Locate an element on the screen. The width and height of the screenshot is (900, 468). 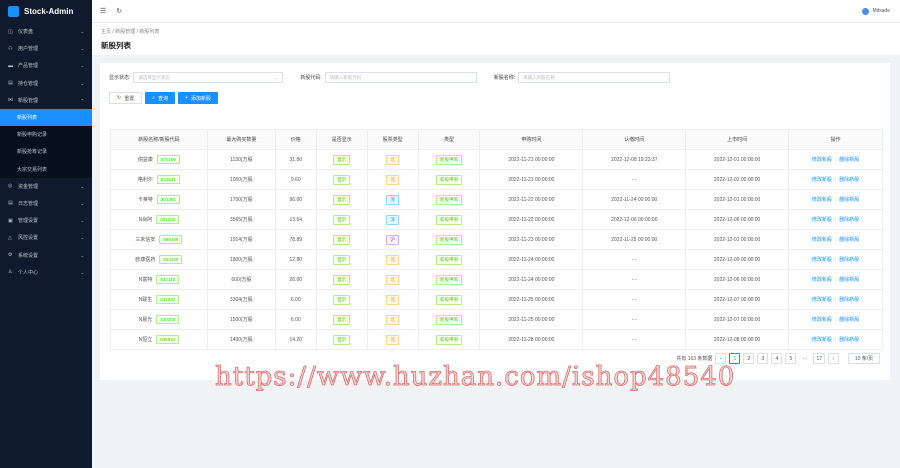
name-label: 新股名称: is located at coordinates (504, 78).